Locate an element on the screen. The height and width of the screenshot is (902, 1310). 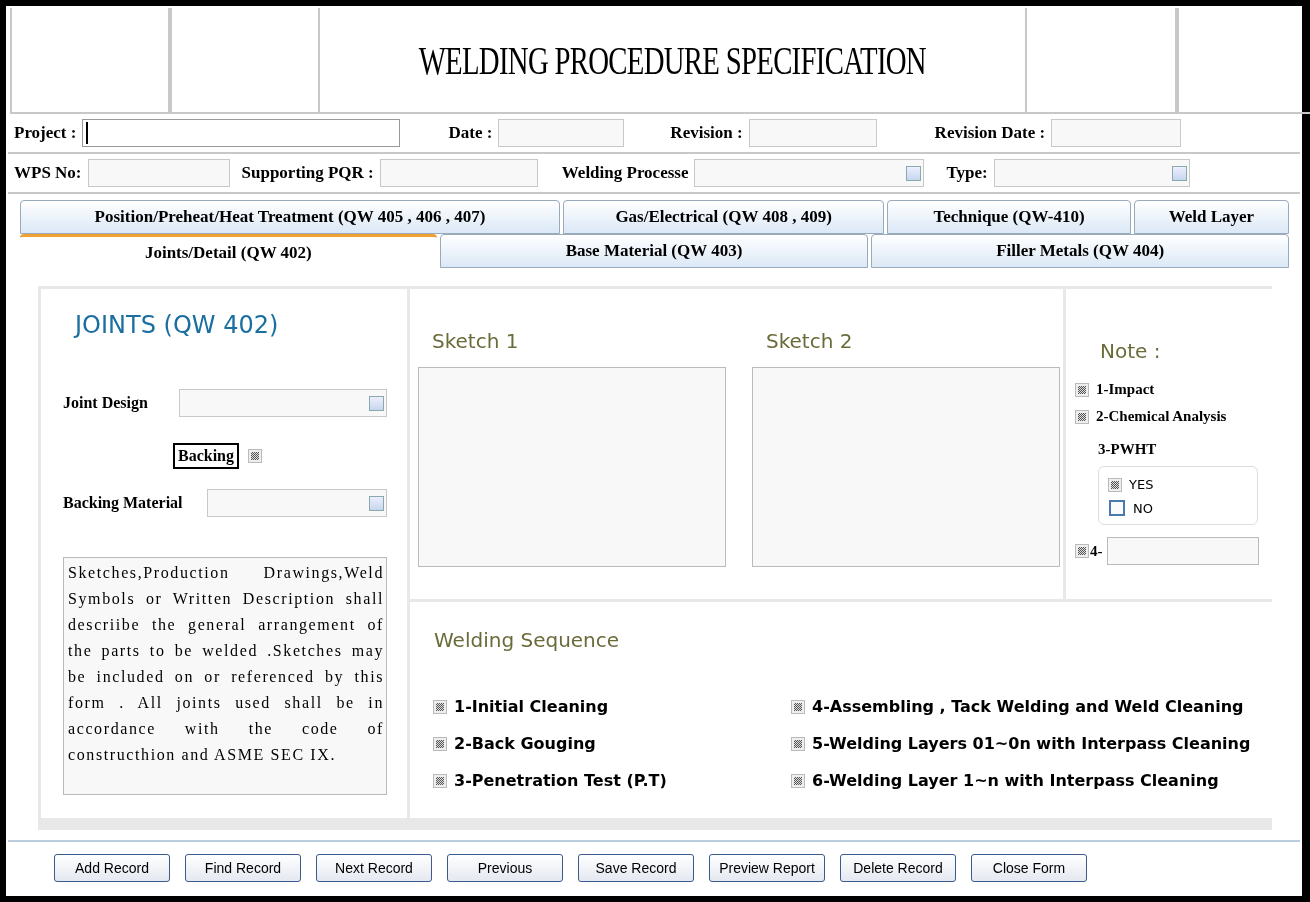
field-label: Joint Design is located at coordinates (105, 403).